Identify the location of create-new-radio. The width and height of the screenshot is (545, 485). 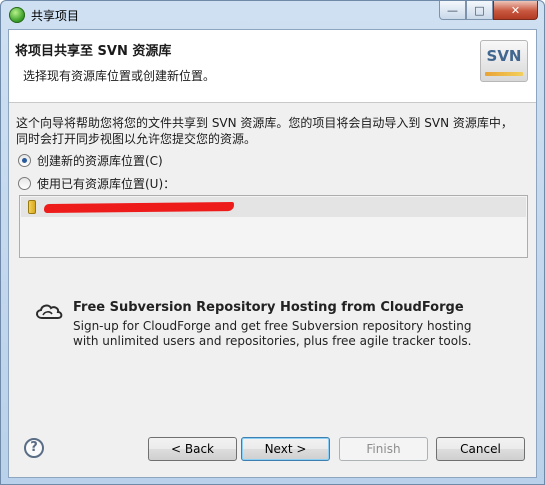
(24, 160).